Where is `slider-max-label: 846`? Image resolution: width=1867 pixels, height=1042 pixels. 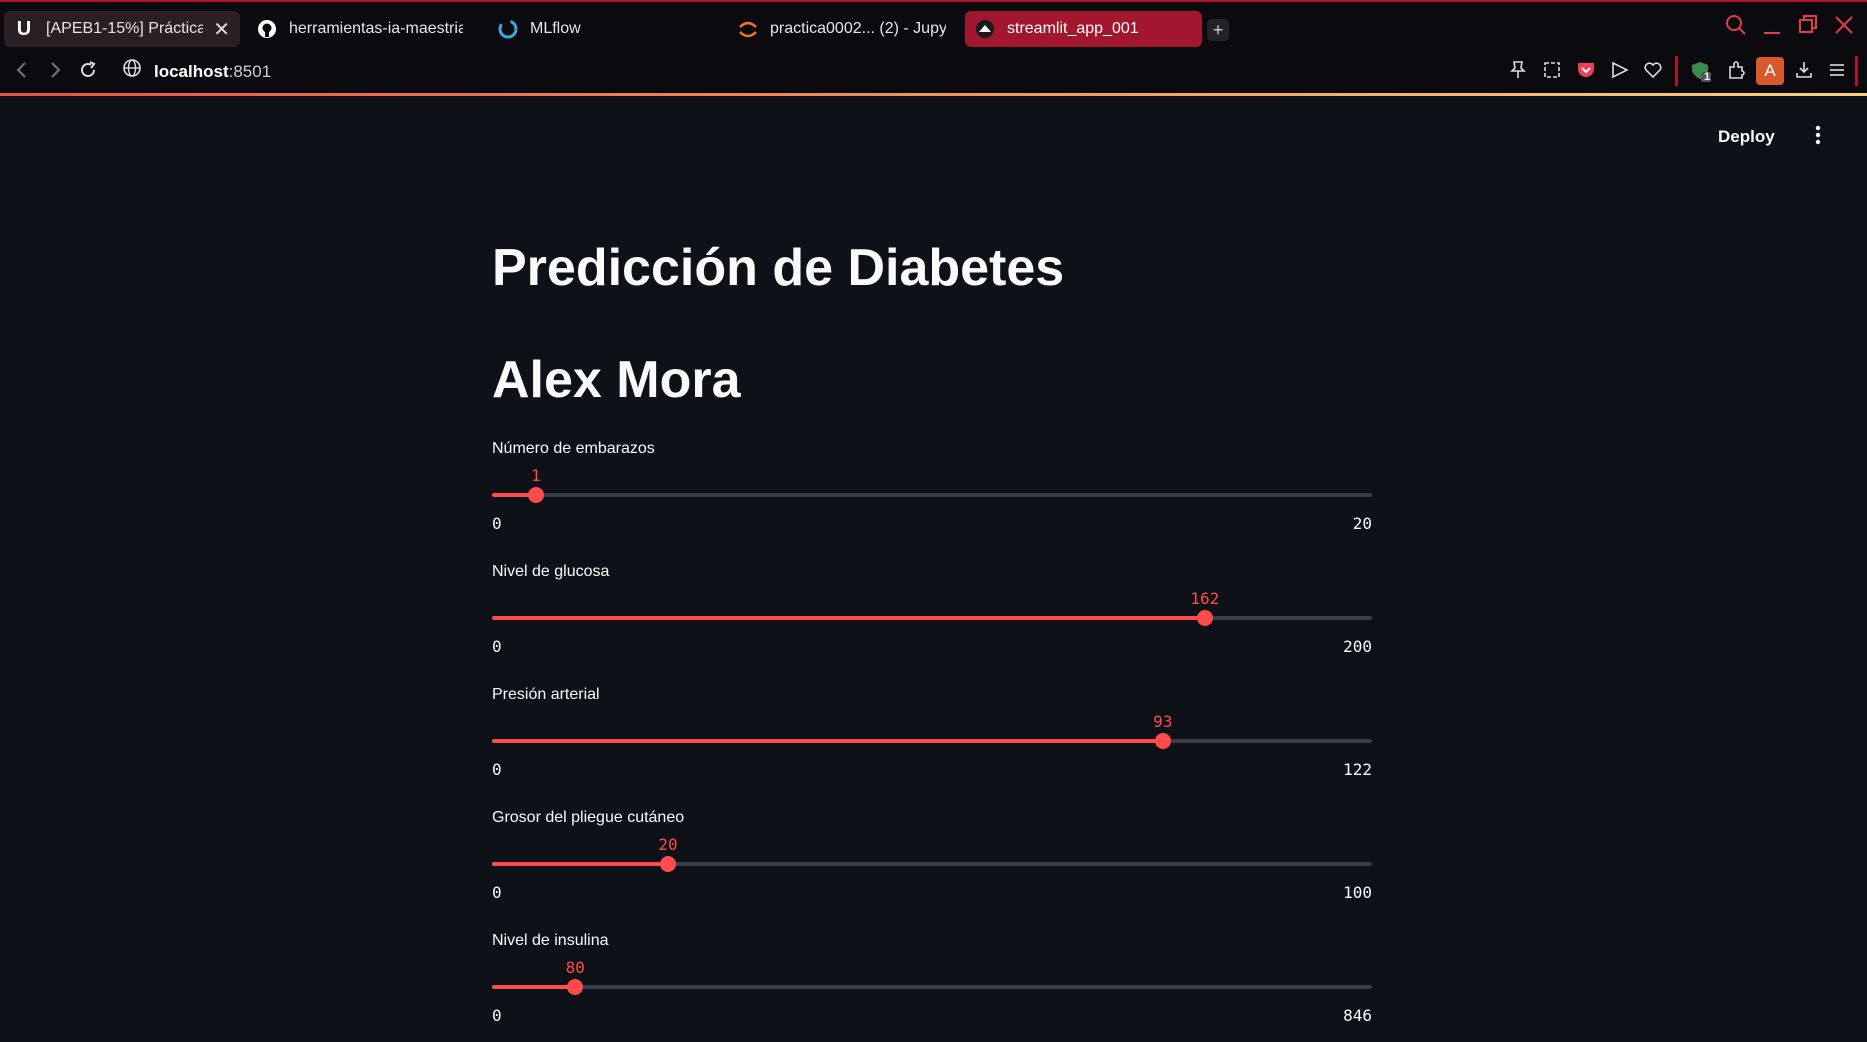 slider-max-label: 846 is located at coordinates (1357, 1015).